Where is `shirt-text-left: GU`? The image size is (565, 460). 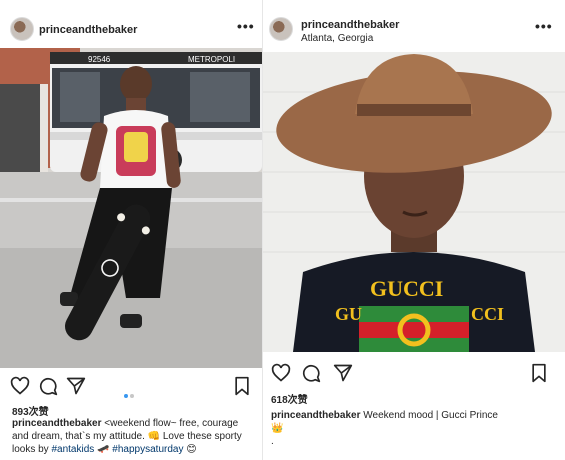 shirt-text-left: GU is located at coordinates (348, 314).